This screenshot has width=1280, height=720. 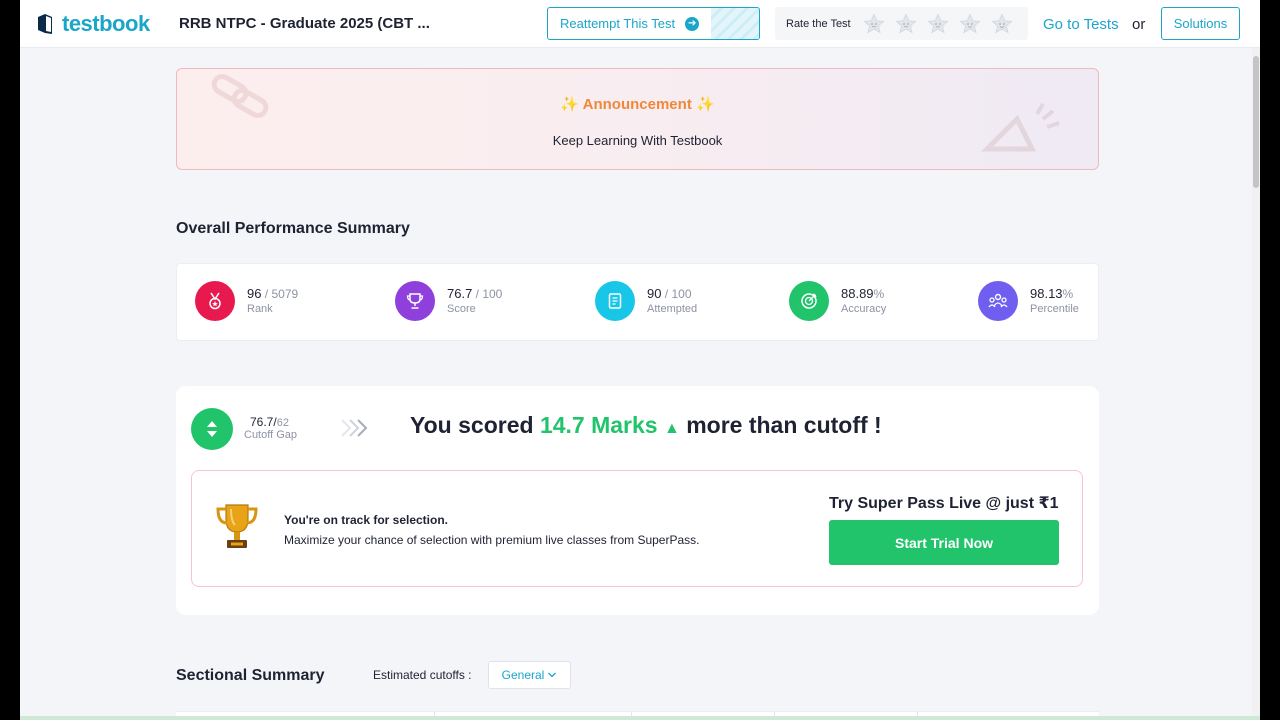 I want to click on rank-total: / 5079, so click(x=280, y=294).